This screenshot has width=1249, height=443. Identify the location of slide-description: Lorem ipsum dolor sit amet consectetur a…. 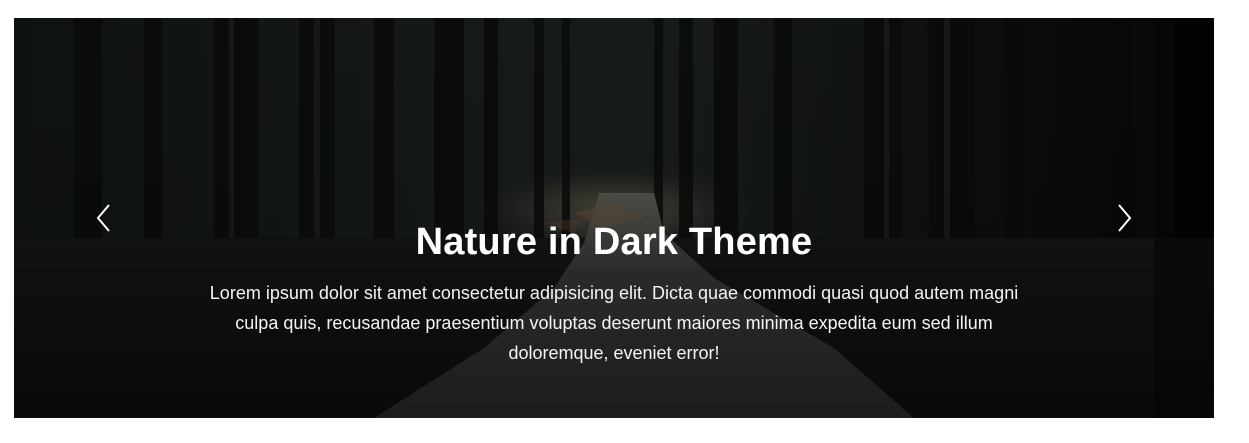
(614, 323).